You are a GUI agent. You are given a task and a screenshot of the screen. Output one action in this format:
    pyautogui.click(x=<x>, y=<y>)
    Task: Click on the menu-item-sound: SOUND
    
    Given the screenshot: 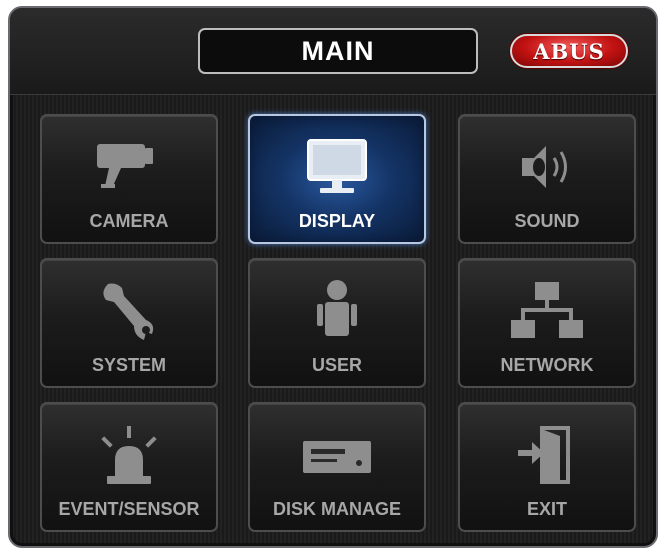 What is the action you would take?
    pyautogui.click(x=547, y=179)
    